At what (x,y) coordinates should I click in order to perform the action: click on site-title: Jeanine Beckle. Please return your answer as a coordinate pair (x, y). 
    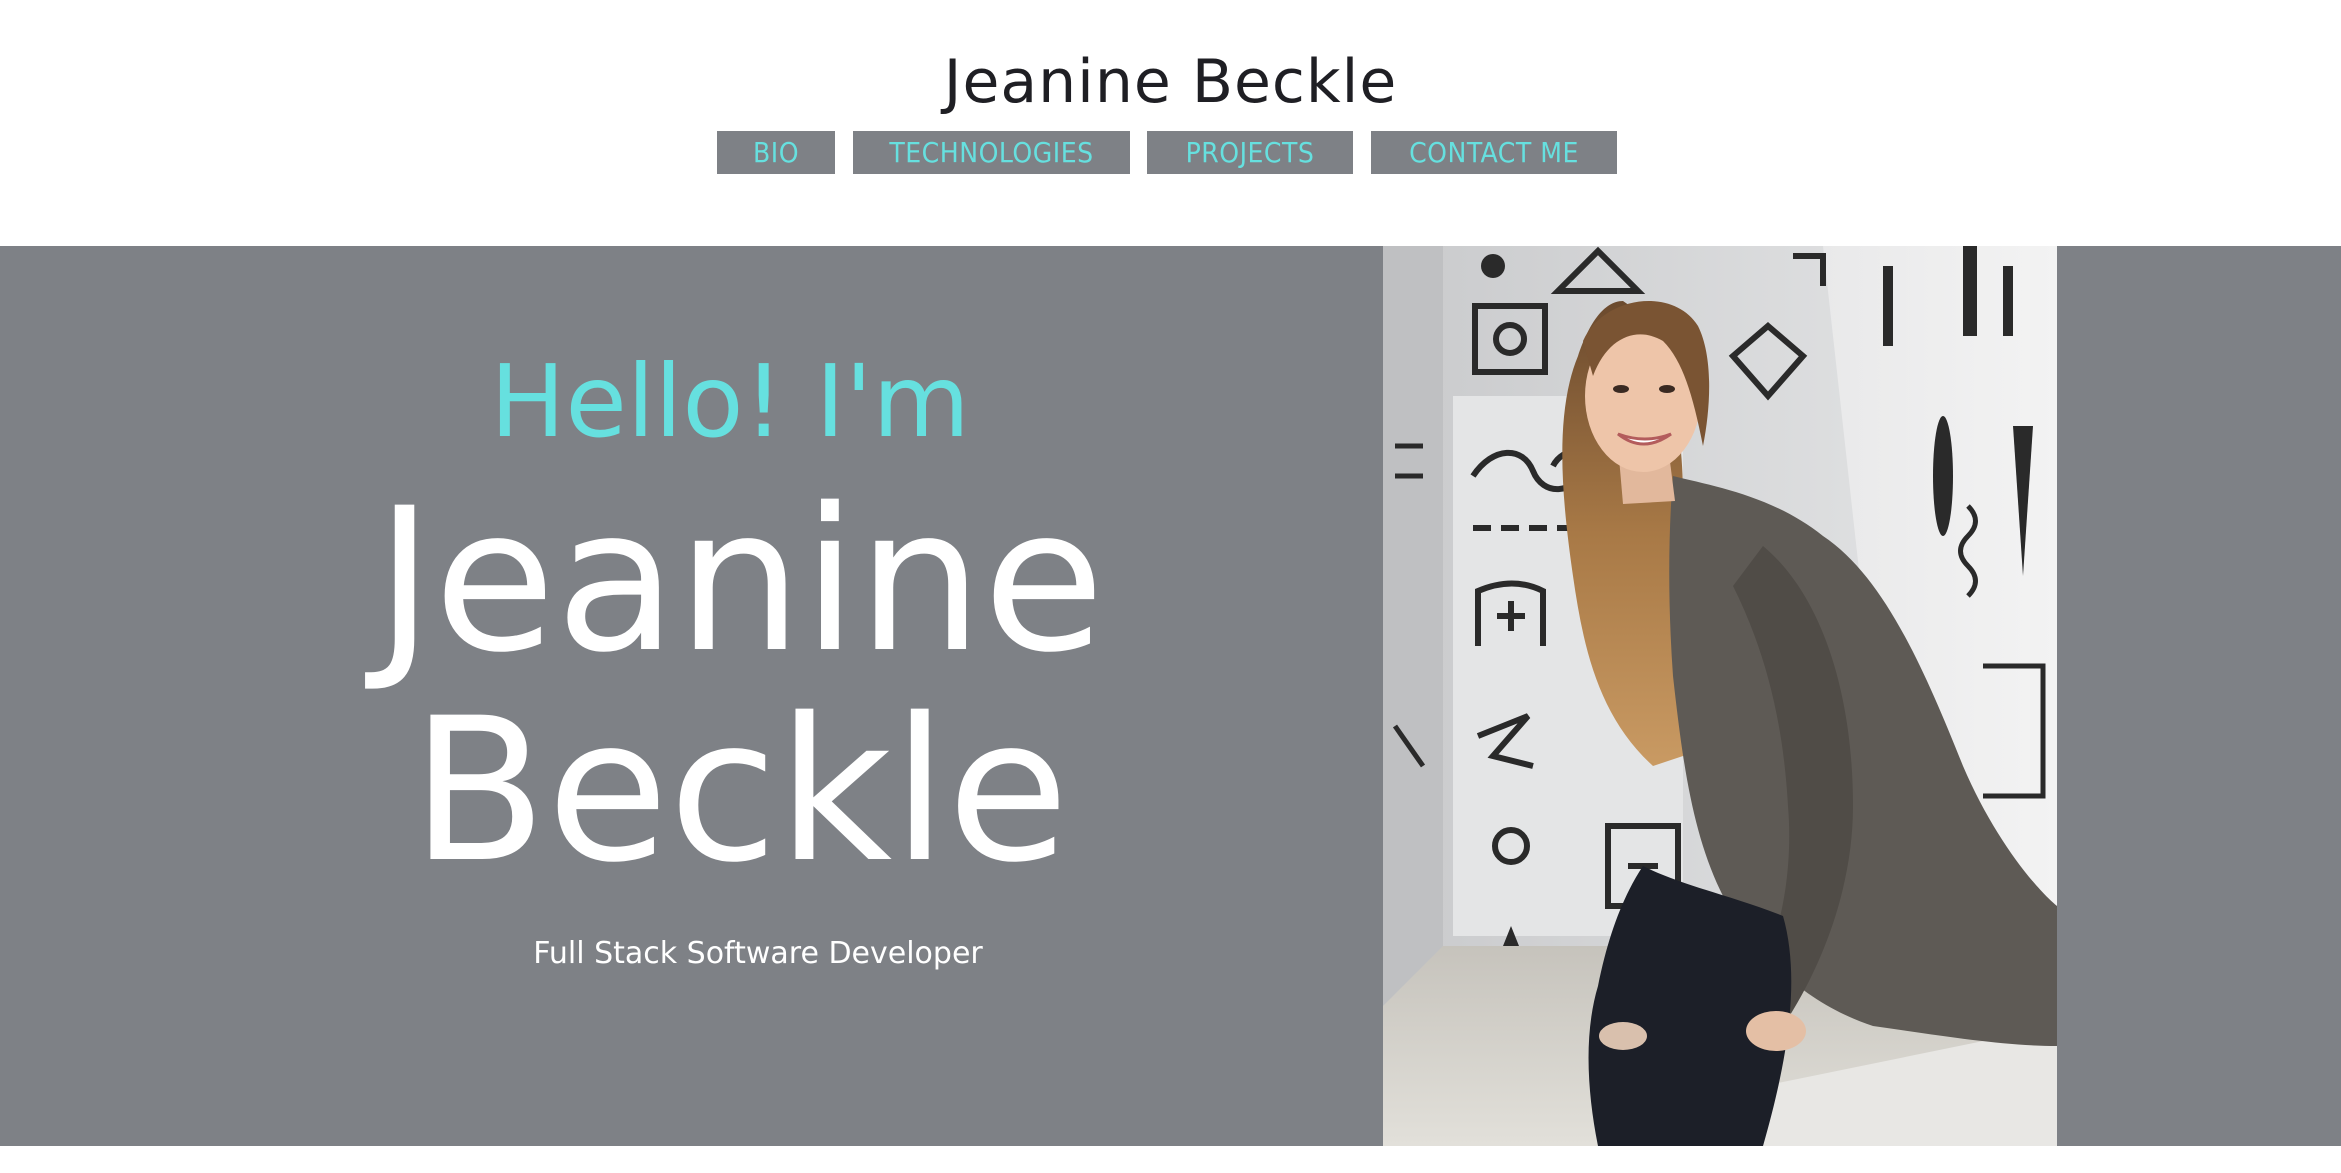
    Looking at the image, I should click on (1170, 82).